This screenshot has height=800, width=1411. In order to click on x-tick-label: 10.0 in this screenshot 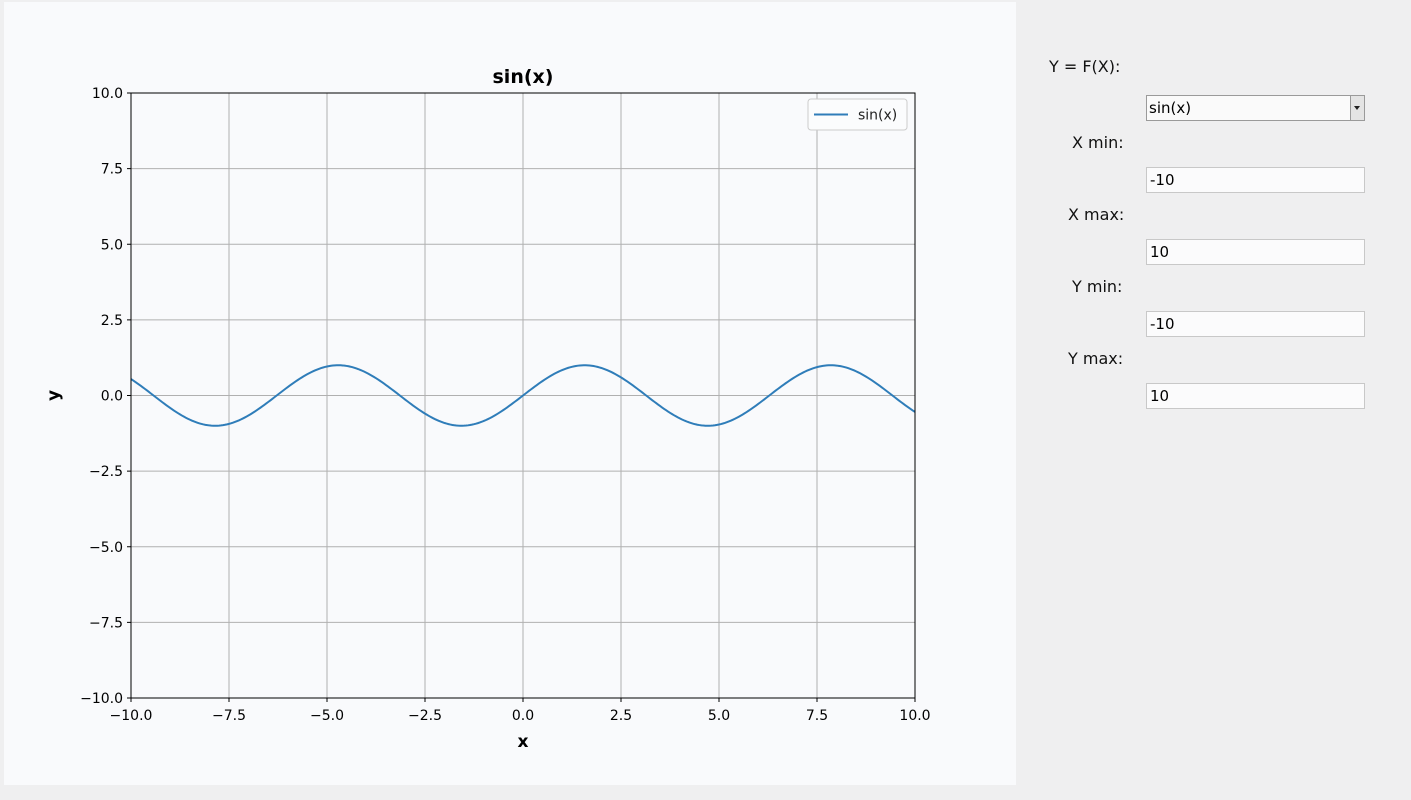, I will do `click(914, 716)`.